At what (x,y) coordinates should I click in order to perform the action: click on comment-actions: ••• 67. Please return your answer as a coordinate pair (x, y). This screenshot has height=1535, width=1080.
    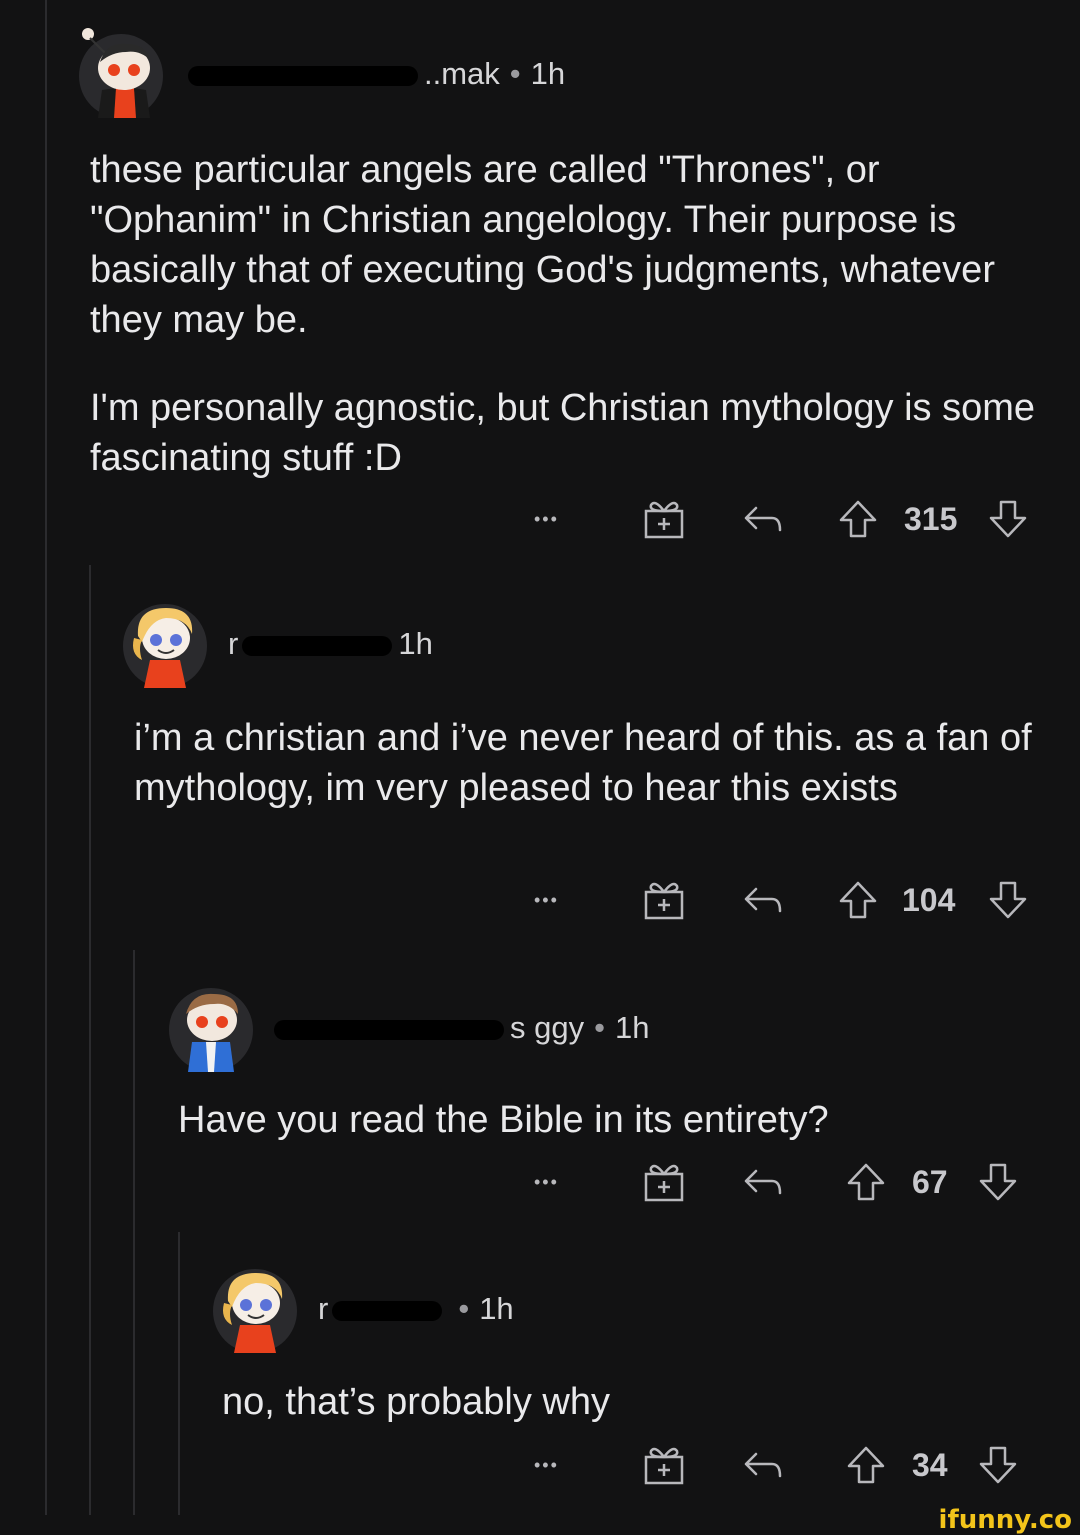
    Looking at the image, I should click on (540, 1182).